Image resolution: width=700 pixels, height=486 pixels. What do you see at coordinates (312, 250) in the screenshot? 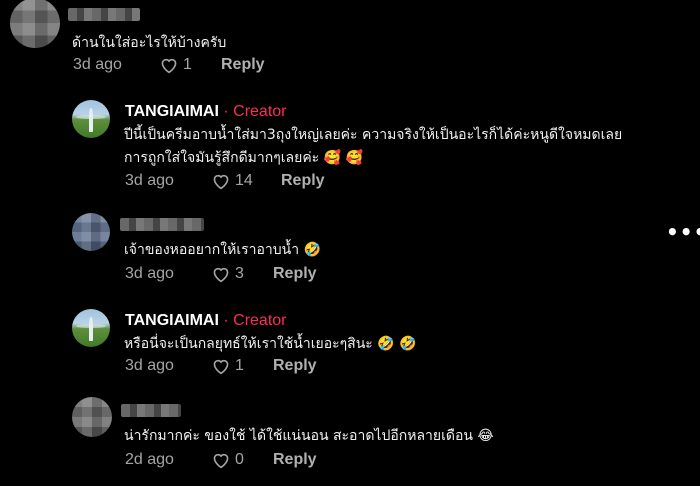
I see `emoji: 🤣` at bounding box center [312, 250].